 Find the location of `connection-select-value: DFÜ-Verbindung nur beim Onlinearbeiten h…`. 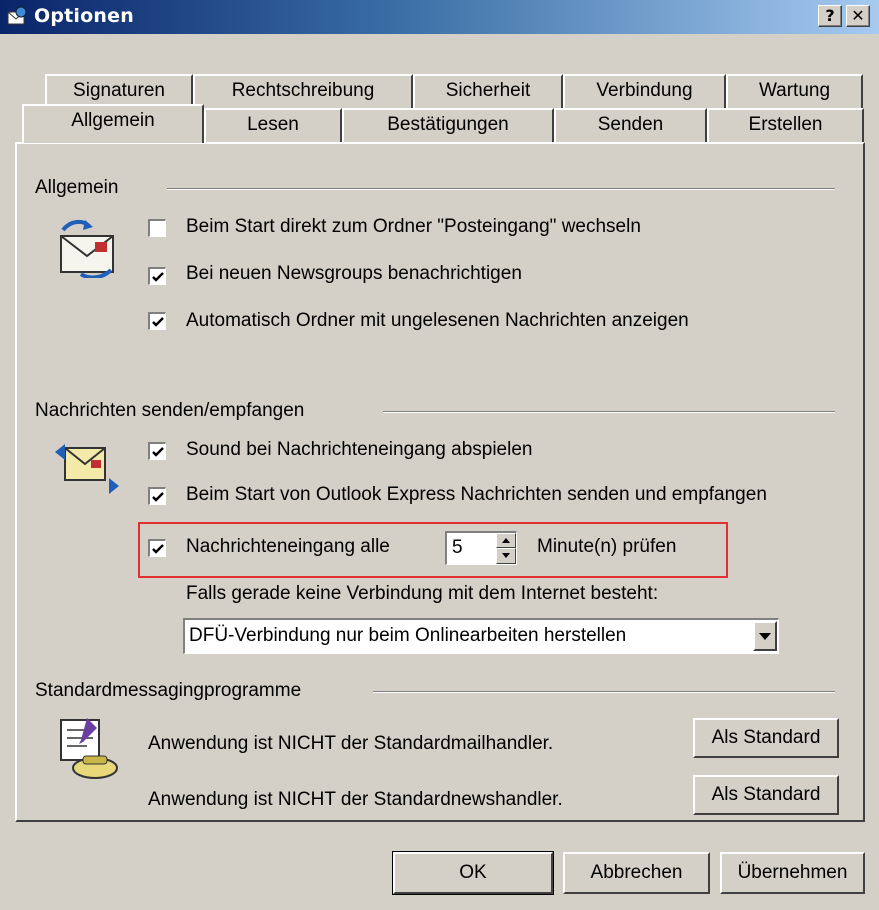

connection-select-value: DFÜ-Verbindung nur beim Onlinearbeiten h… is located at coordinates (408, 635).